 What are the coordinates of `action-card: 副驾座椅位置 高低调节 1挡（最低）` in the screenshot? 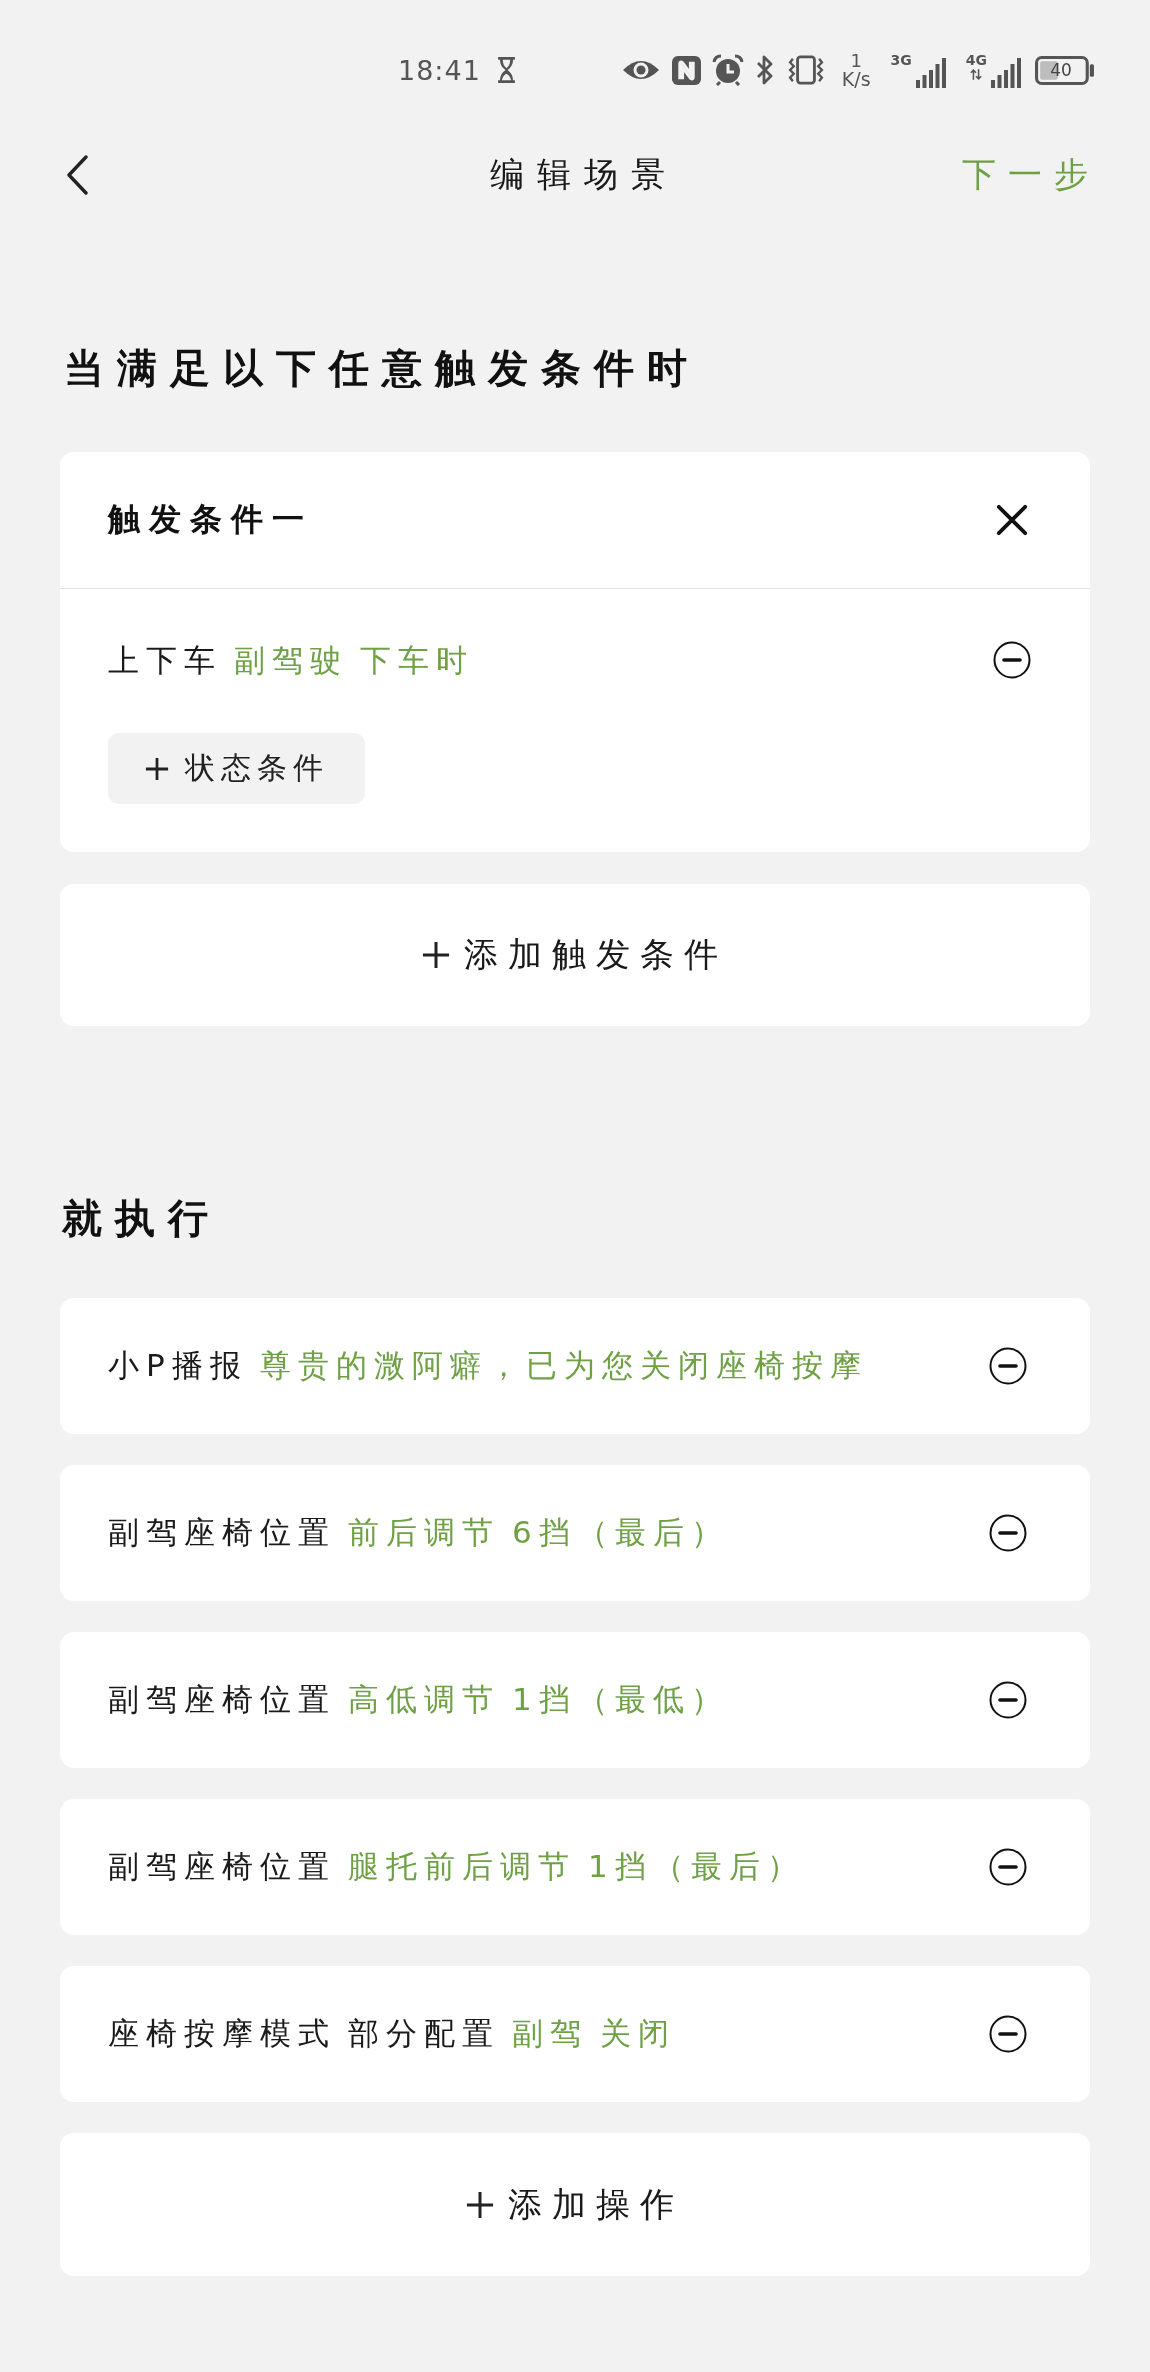 It's located at (575, 1700).